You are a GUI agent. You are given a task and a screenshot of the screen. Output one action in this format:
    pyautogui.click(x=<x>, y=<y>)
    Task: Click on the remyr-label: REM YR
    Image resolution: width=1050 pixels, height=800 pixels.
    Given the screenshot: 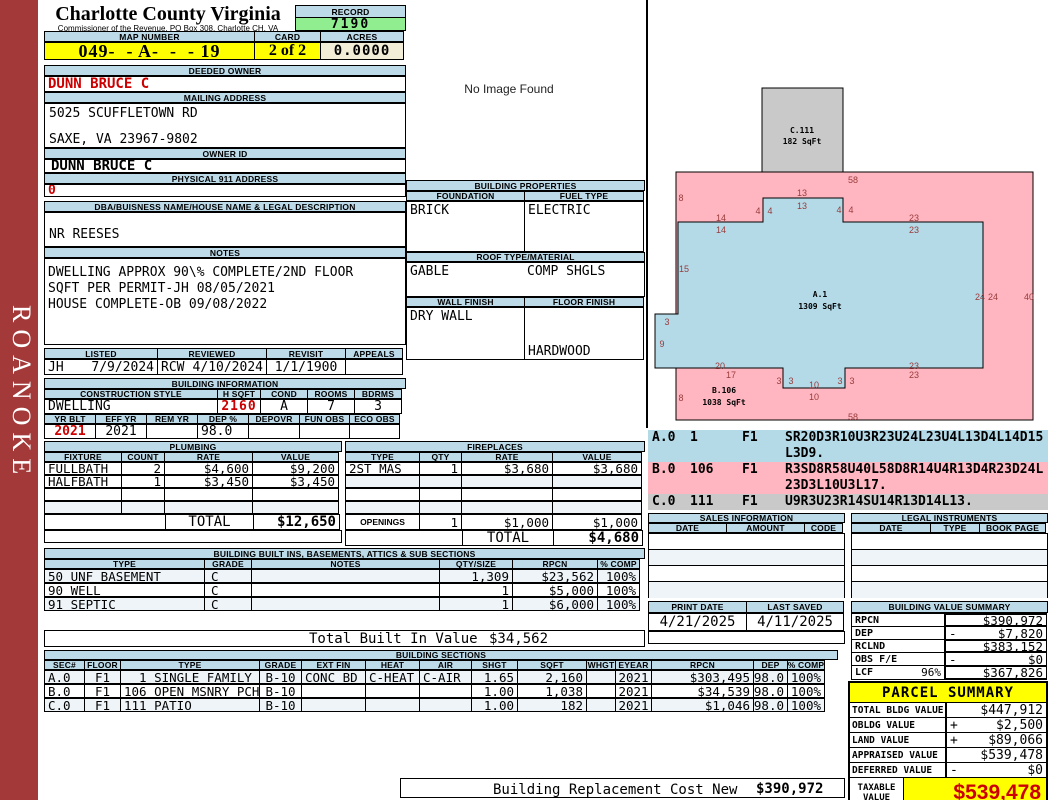 What is the action you would take?
    pyautogui.click(x=172, y=419)
    